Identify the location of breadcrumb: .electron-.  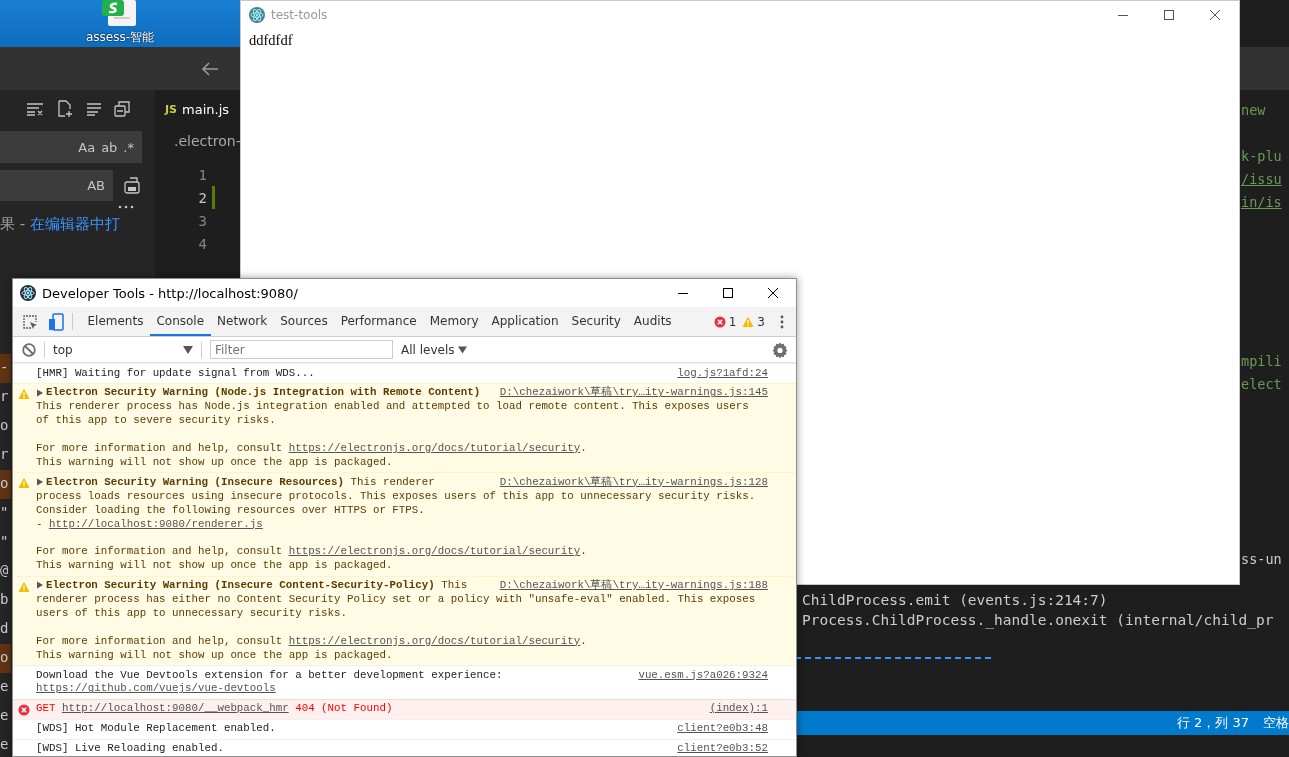
(197, 143).